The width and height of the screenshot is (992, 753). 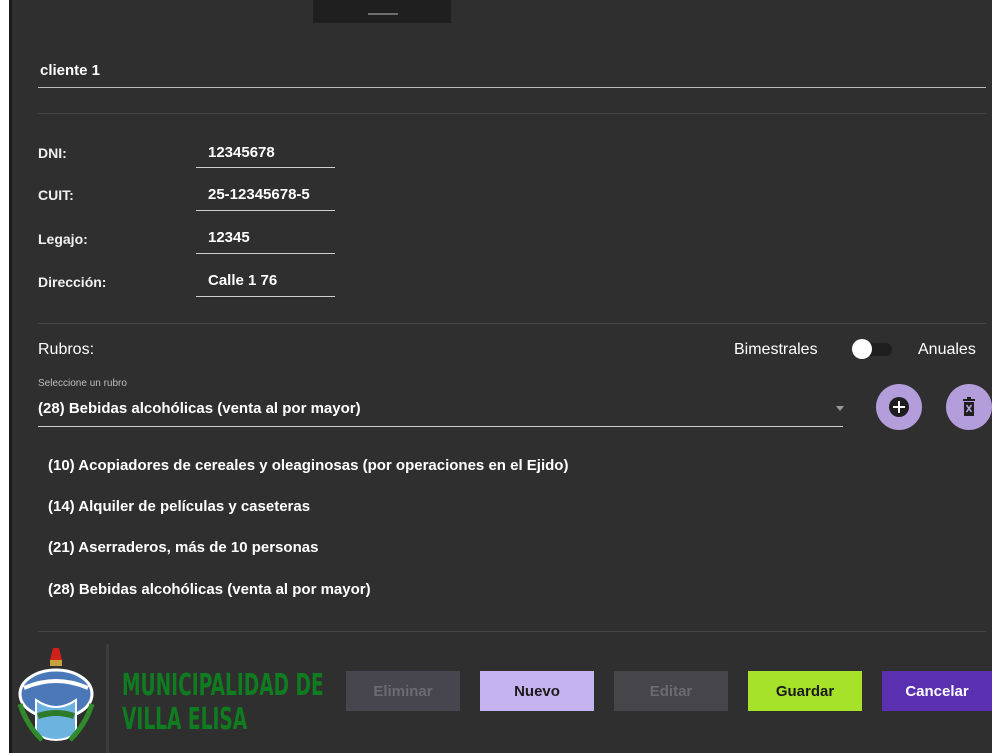 What do you see at coordinates (56, 695) in the screenshot?
I see `municipality-coat-of-arms-logo` at bounding box center [56, 695].